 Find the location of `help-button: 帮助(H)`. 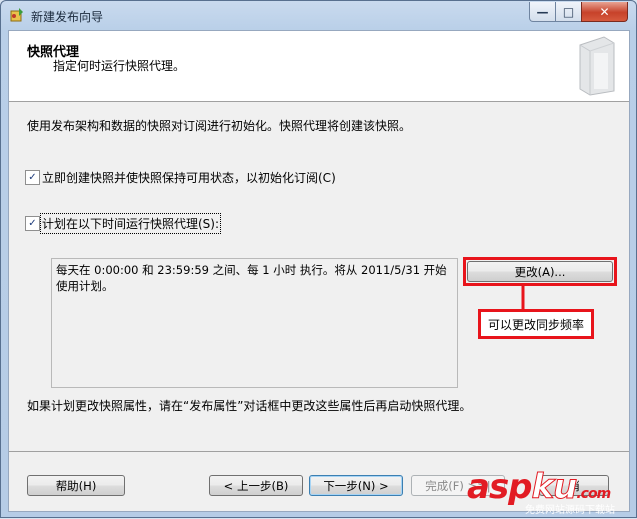

help-button: 帮助(H) is located at coordinates (76, 485).